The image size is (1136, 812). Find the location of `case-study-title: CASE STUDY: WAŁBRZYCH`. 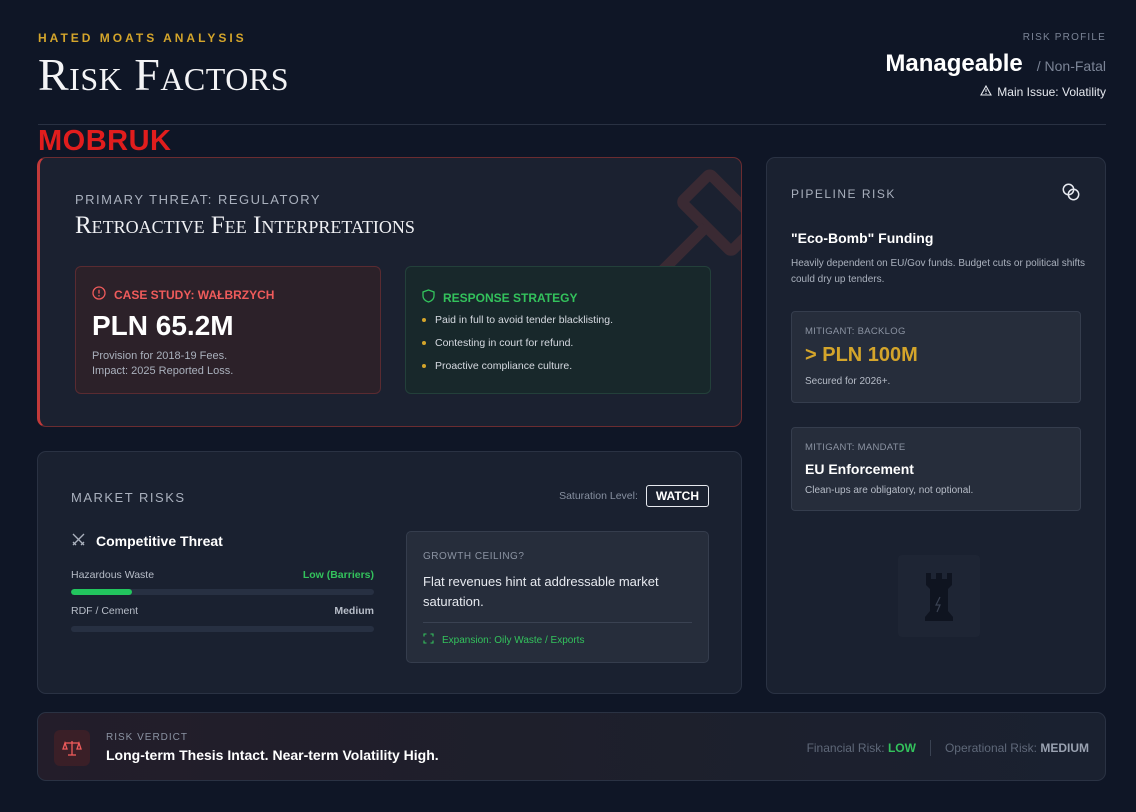

case-study-title: CASE STUDY: WAŁBRZYCH is located at coordinates (183, 294).